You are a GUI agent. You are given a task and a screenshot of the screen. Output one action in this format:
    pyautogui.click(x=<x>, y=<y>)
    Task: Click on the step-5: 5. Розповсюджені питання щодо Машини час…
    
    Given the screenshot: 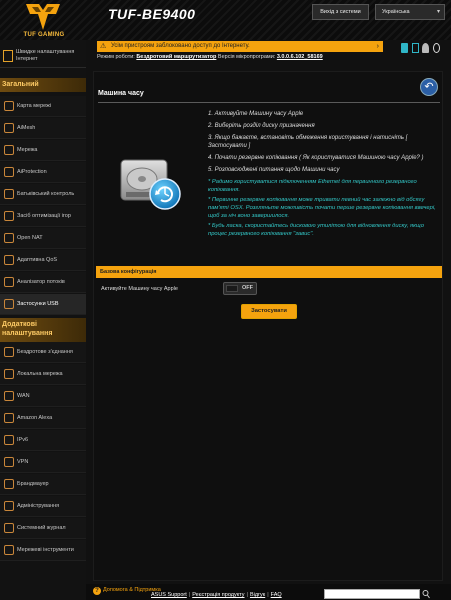 What is the action you would take?
    pyautogui.click(x=324, y=170)
    